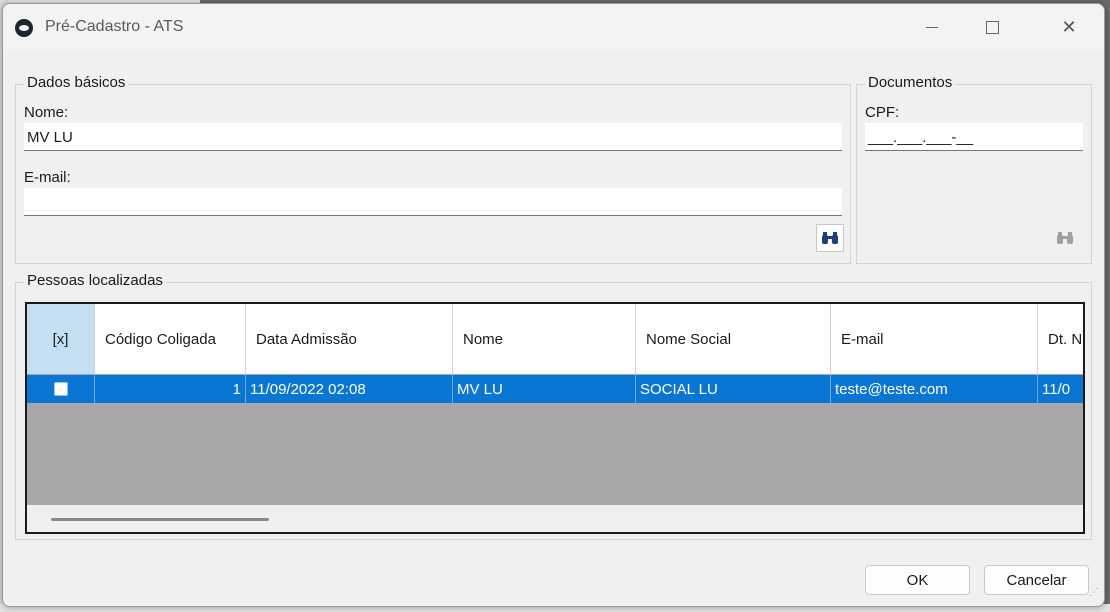 This screenshot has height=612, width=1110. I want to click on cell-nome-social: SOCIAL LU, so click(733, 389).